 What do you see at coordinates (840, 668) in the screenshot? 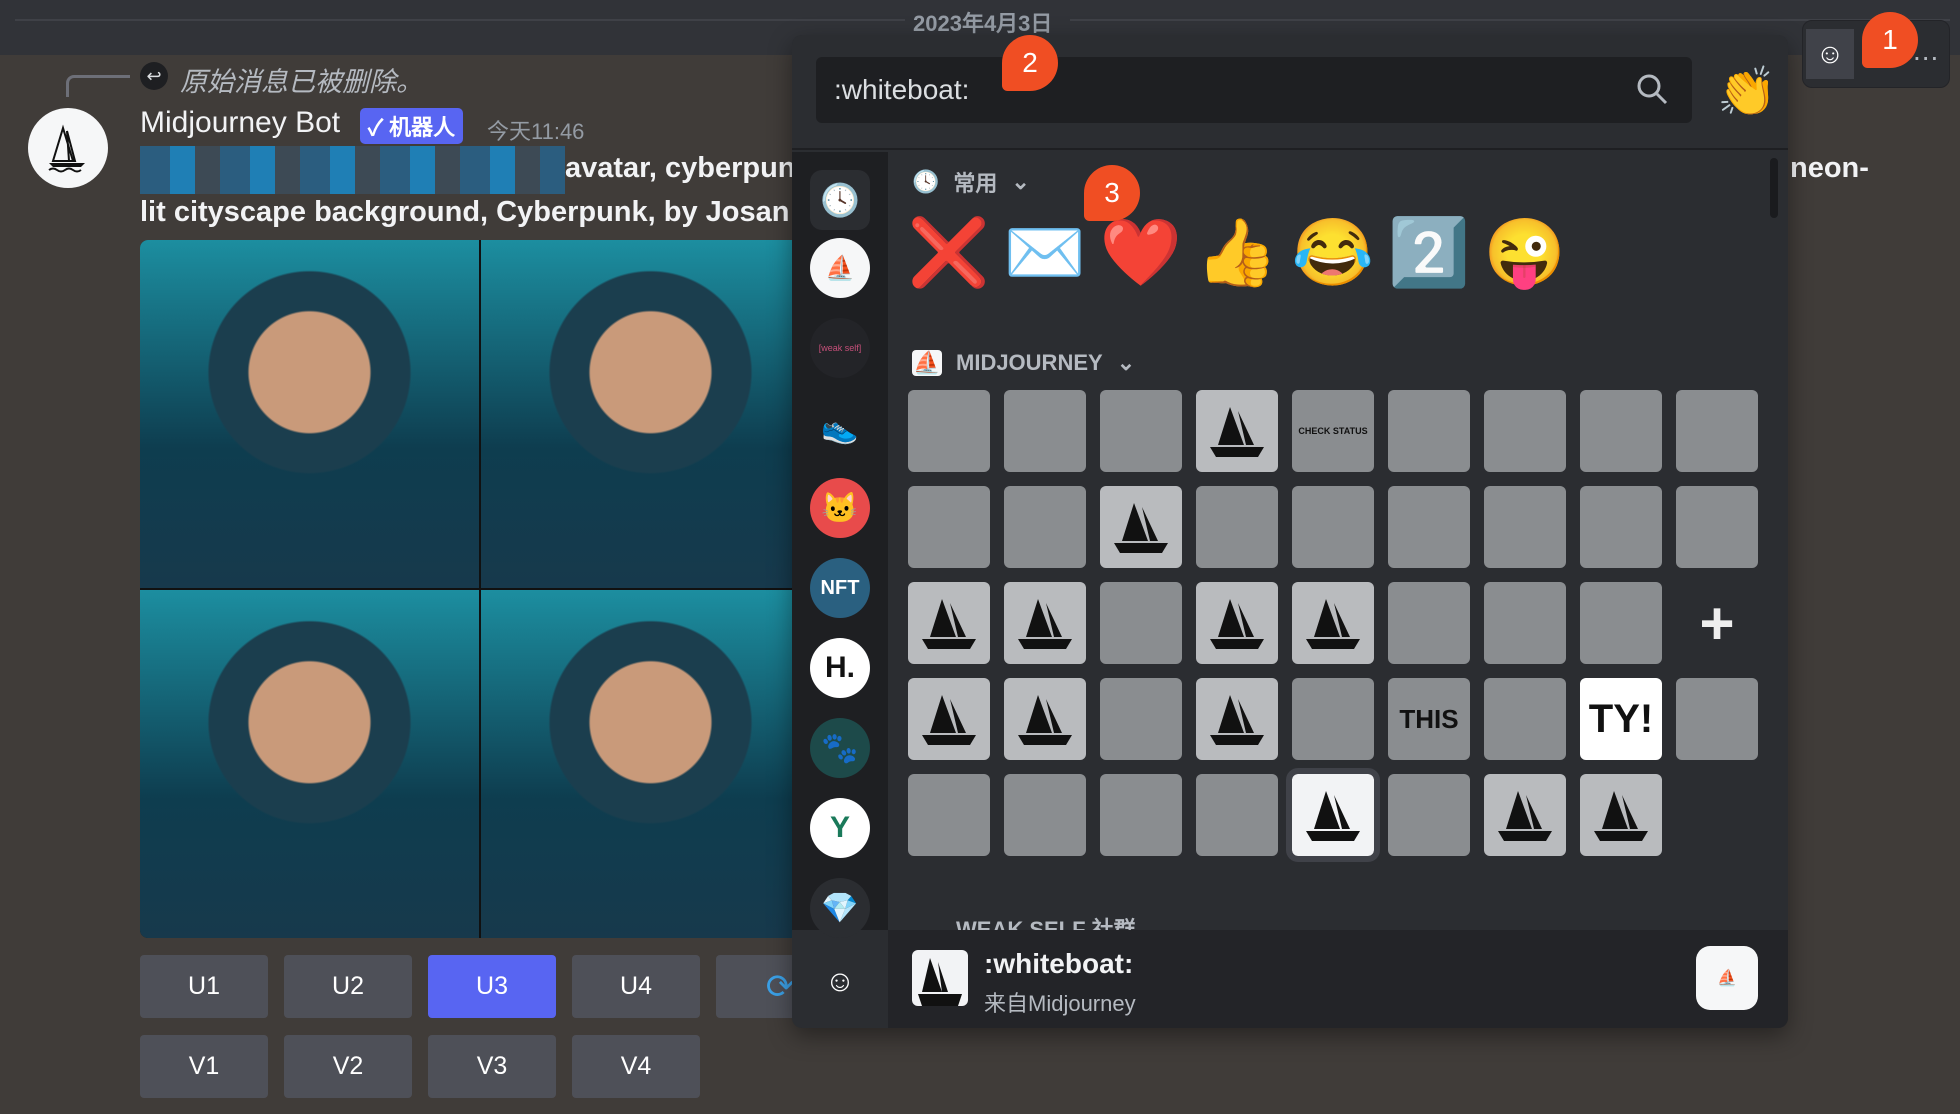
I see `h-server: H.` at bounding box center [840, 668].